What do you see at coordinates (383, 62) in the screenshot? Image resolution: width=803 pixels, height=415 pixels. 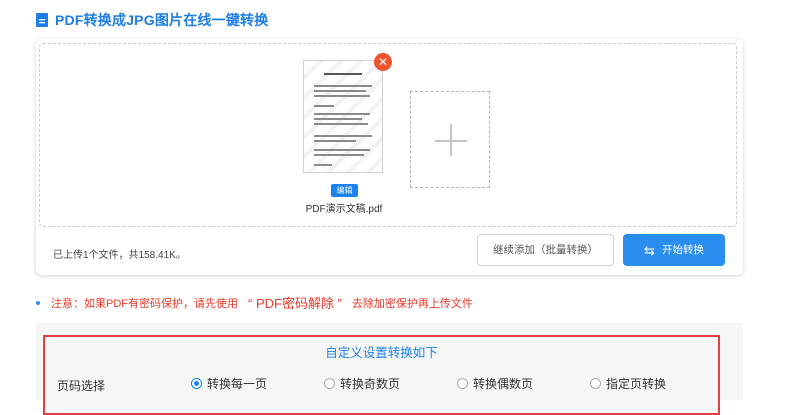 I see `close-icon: ✕` at bounding box center [383, 62].